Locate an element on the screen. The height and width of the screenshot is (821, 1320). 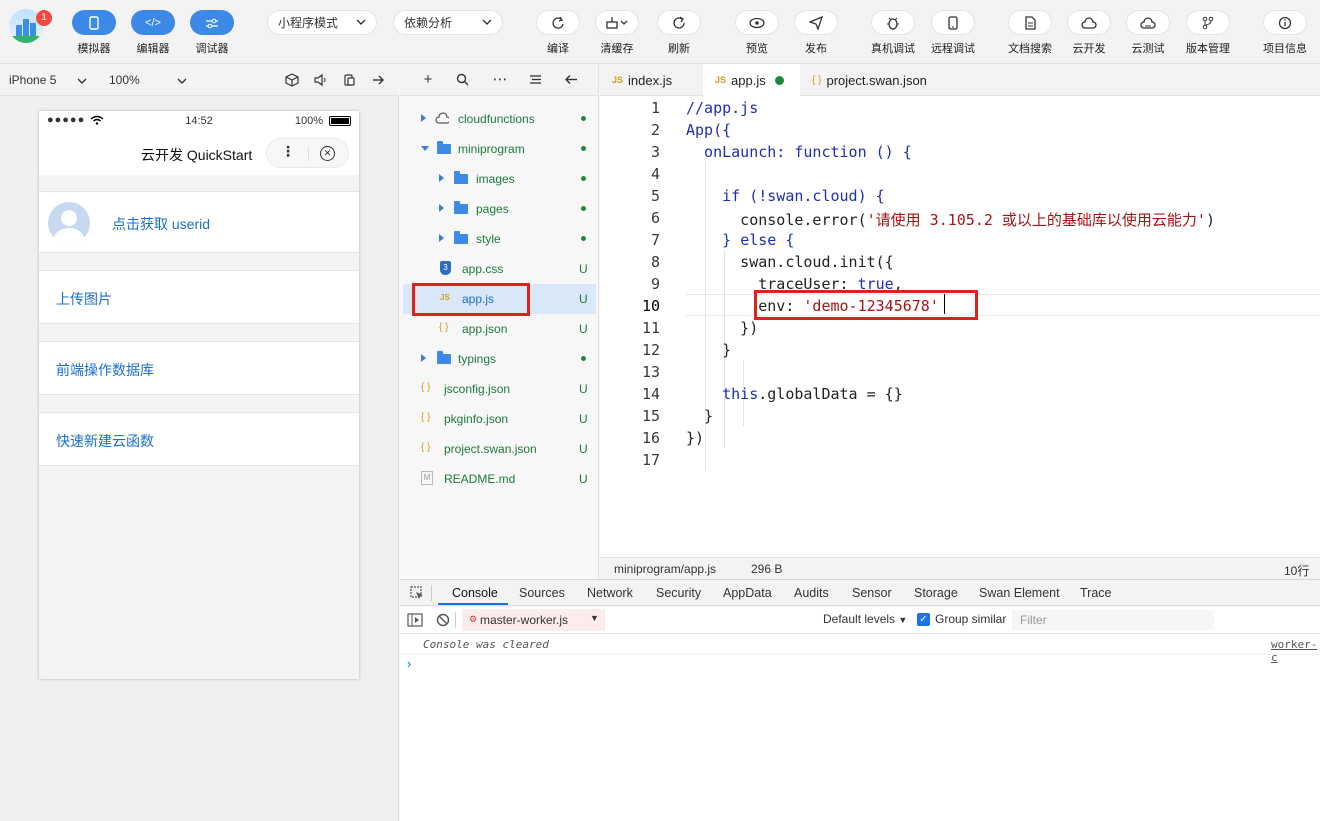
clear-console-icon is located at coordinates (443, 620).